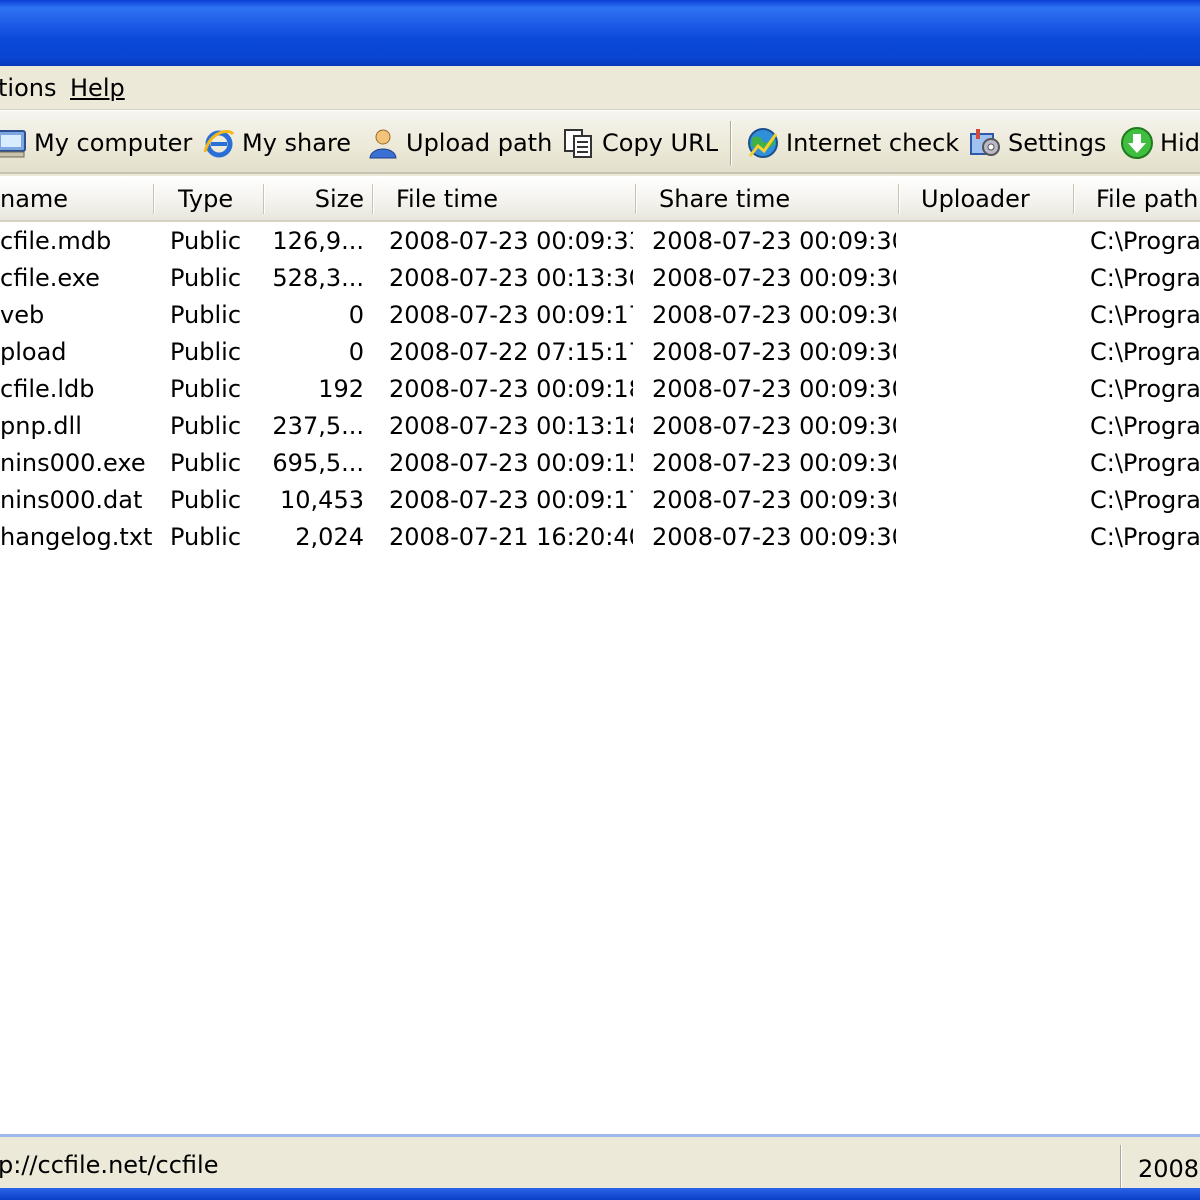 Image resolution: width=1200 pixels, height=1200 pixels. Describe the element at coordinates (341, 389) in the screenshot. I see `cell-size: 192` at that location.